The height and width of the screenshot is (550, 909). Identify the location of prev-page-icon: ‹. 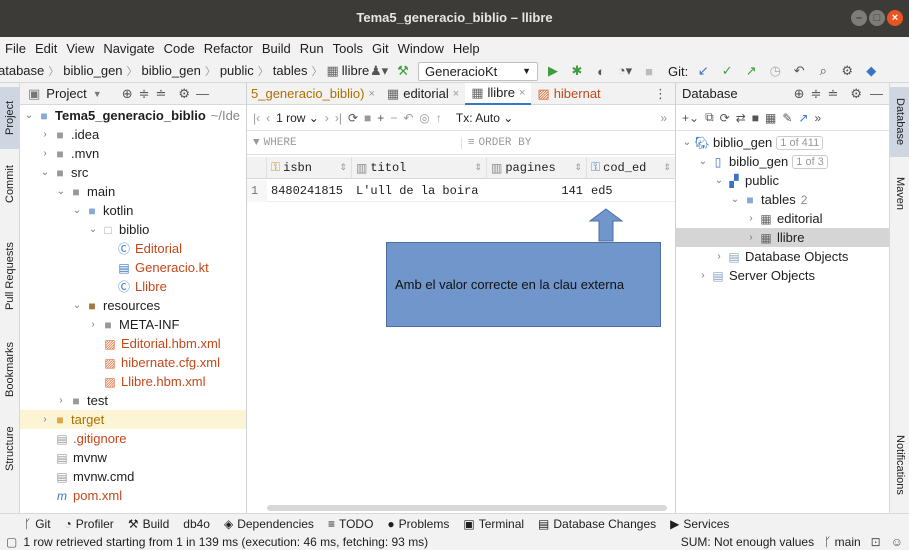
(268, 118).